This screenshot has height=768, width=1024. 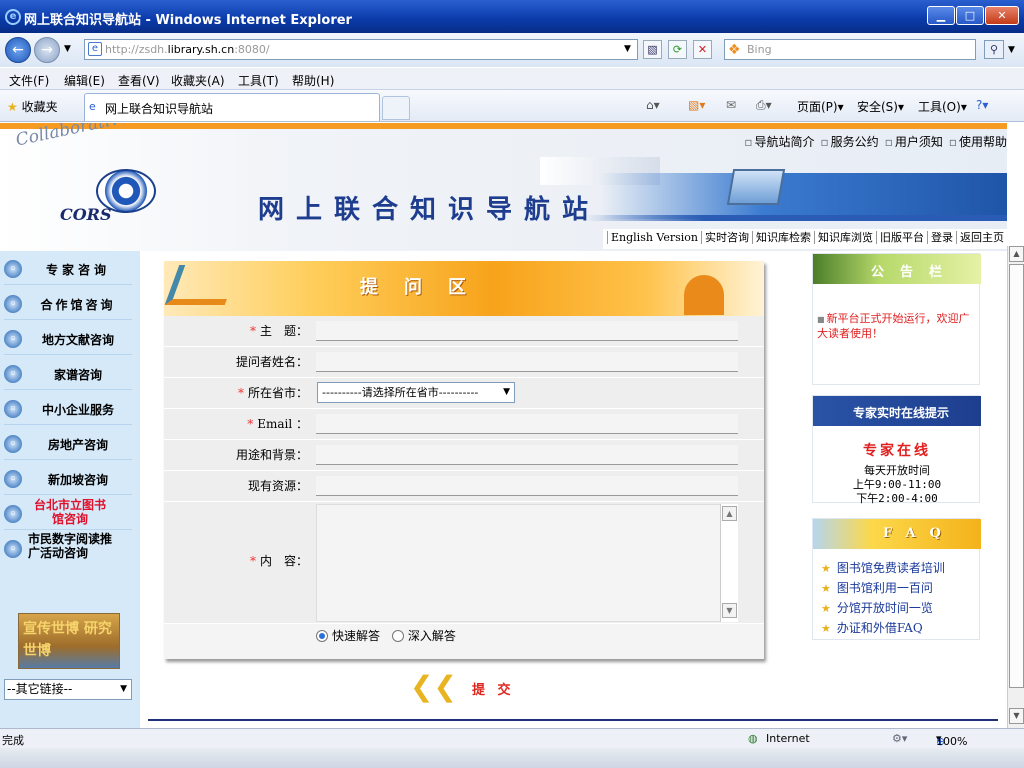 I want to click on resources-label: 现有资源：, so click(x=277, y=486).